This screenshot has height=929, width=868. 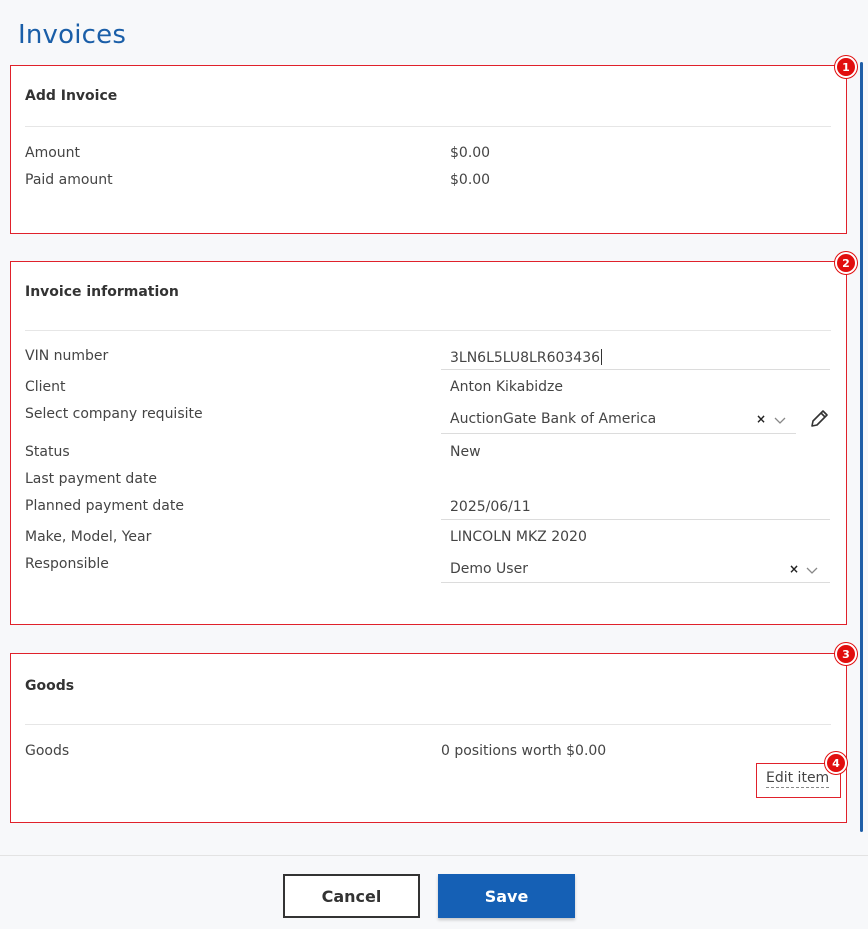 What do you see at coordinates (489, 569) in the screenshot?
I see `responsible-select: Demo User` at bounding box center [489, 569].